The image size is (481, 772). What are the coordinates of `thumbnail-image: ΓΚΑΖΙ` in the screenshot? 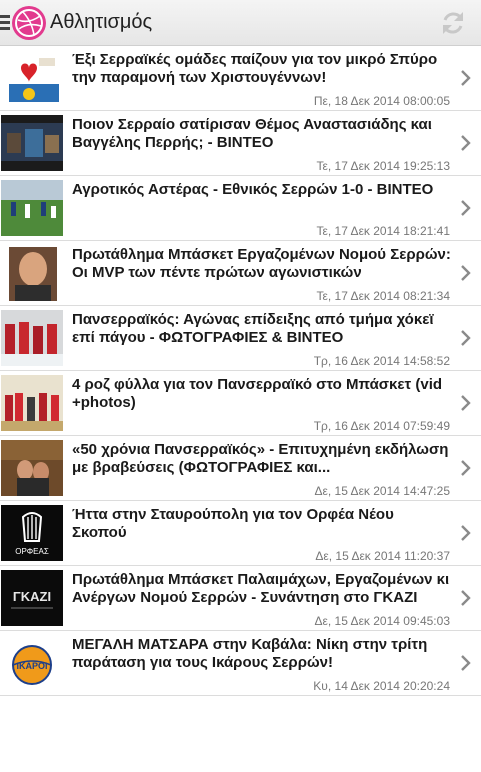 It's located at (32, 598).